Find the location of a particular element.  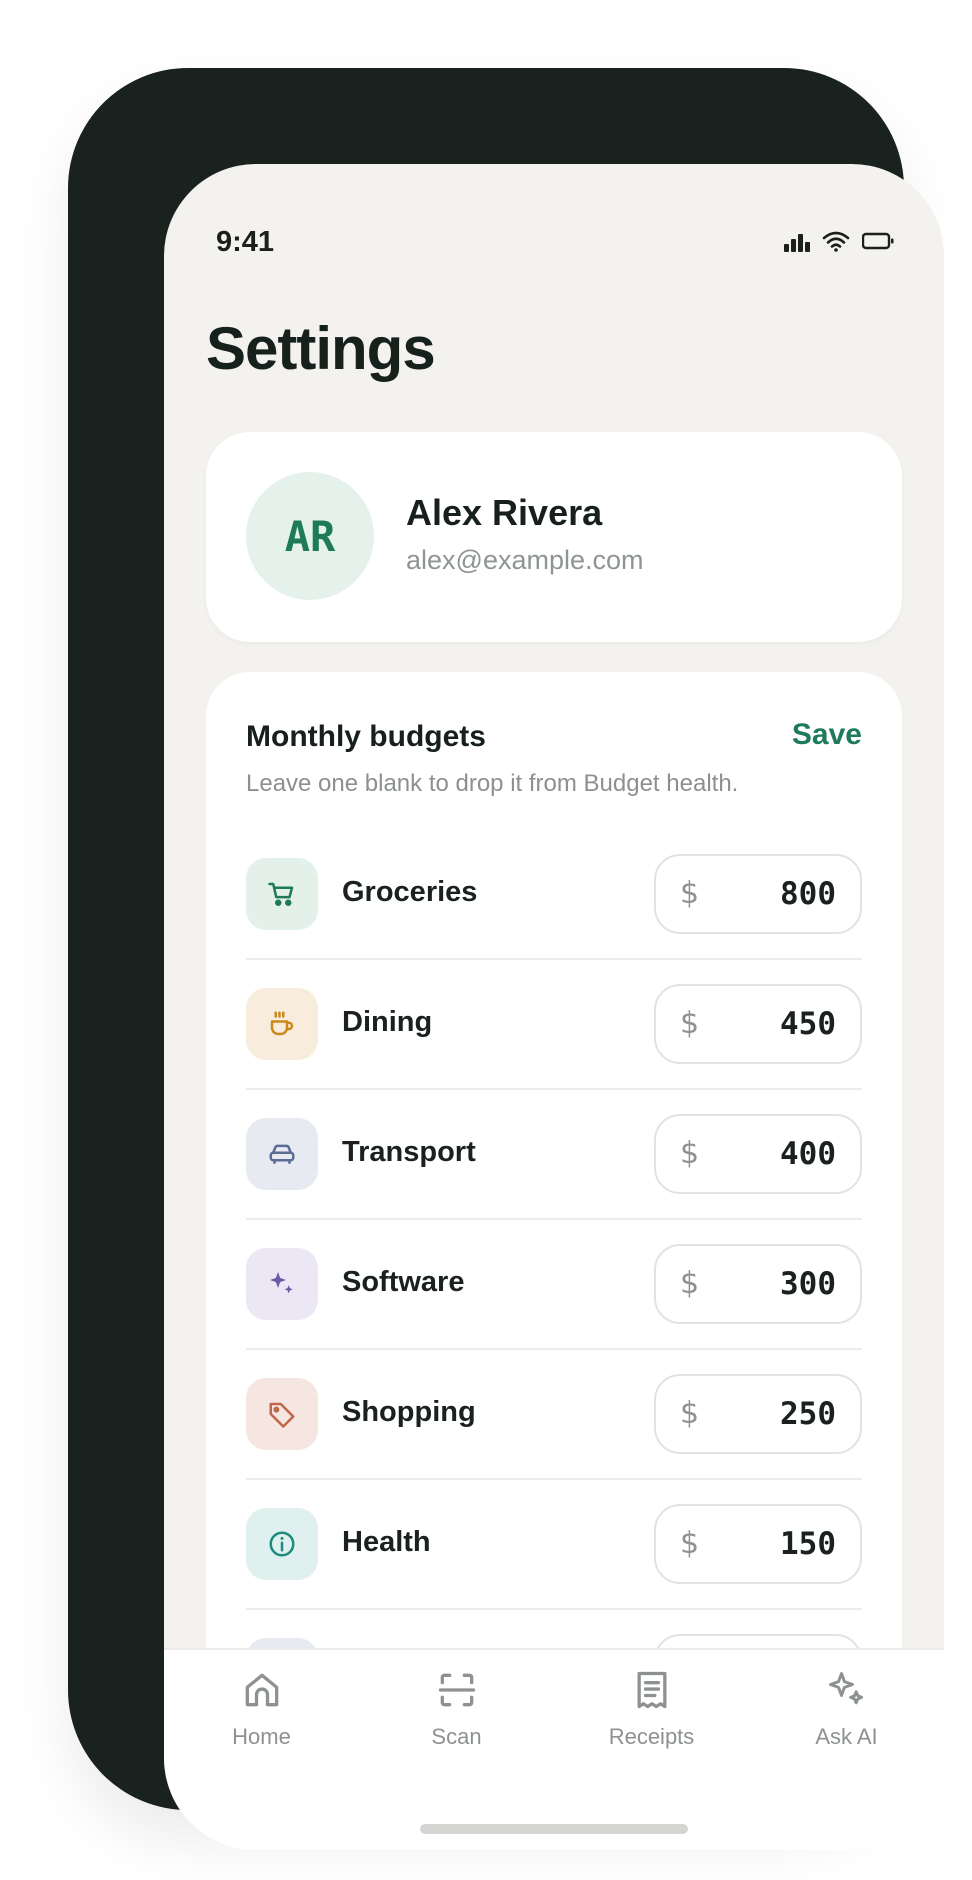

budget-label: Groceries is located at coordinates (410, 892).